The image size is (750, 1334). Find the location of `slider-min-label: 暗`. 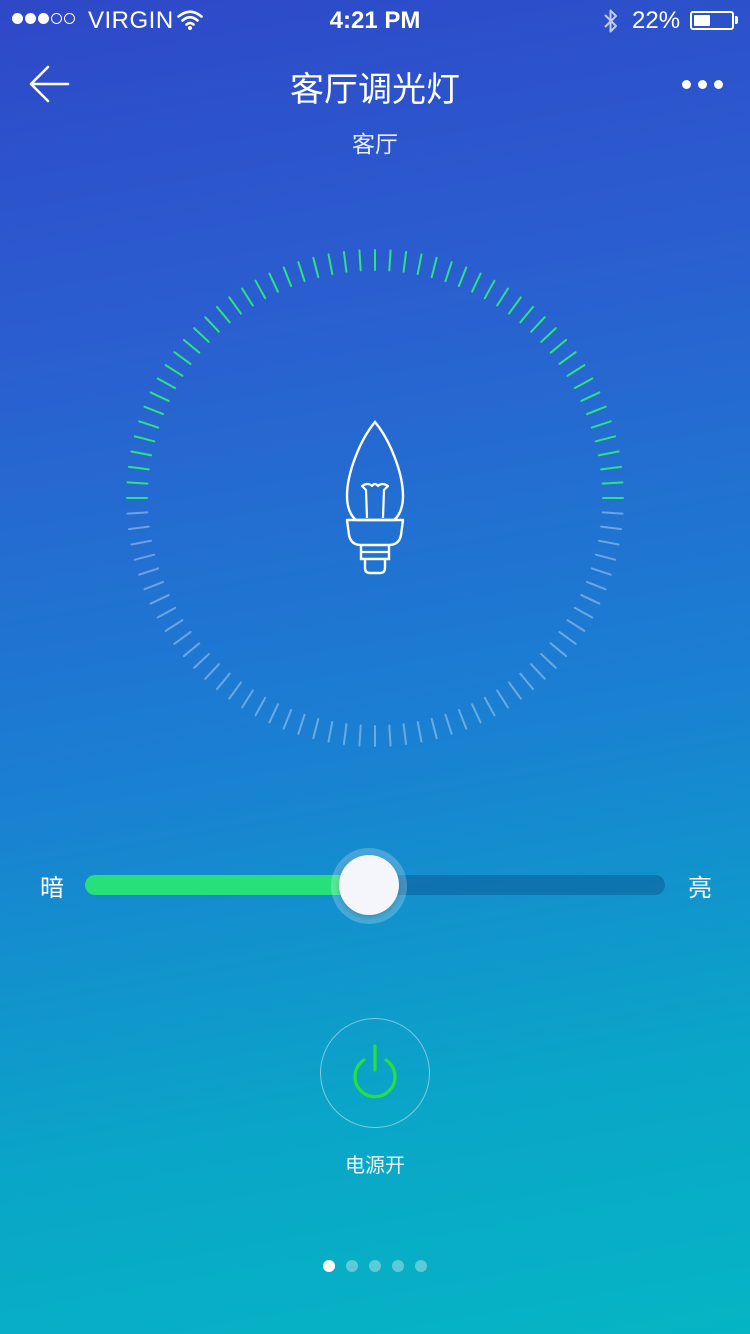

slider-min-label: 暗 is located at coordinates (52, 888).